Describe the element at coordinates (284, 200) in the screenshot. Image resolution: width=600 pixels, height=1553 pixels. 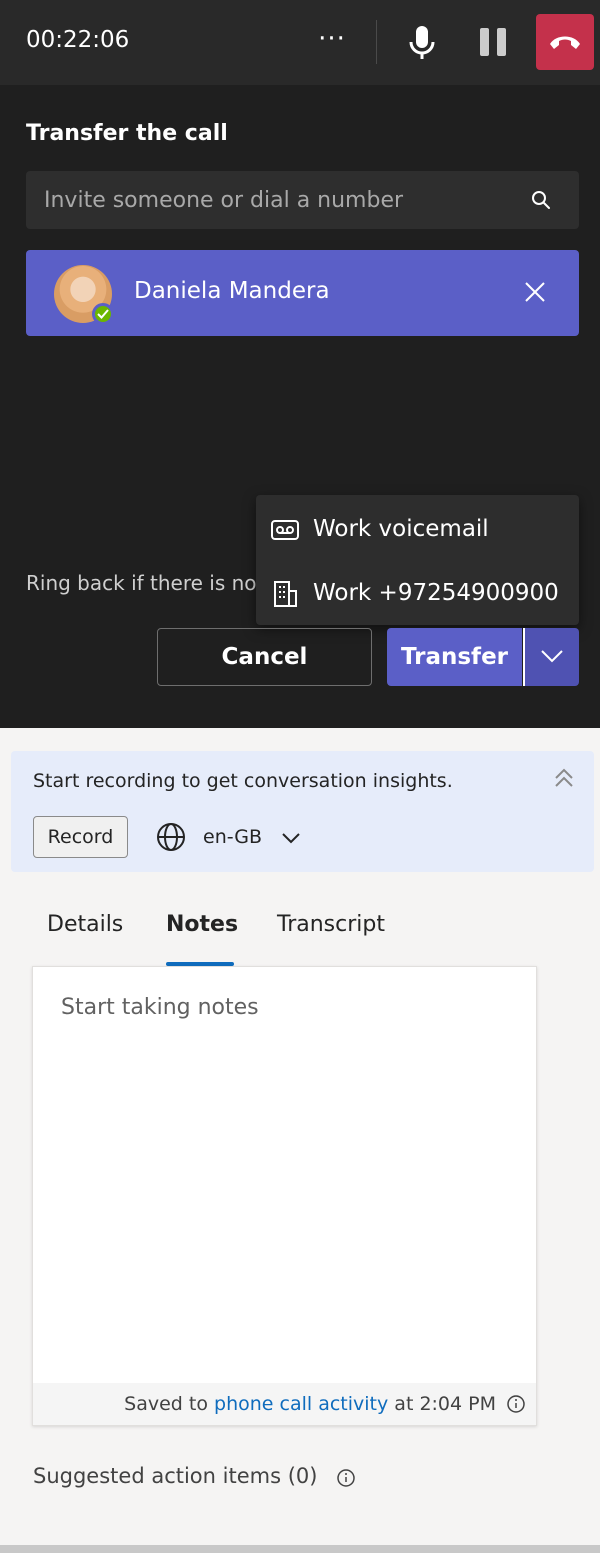
I see `search-input` at that location.